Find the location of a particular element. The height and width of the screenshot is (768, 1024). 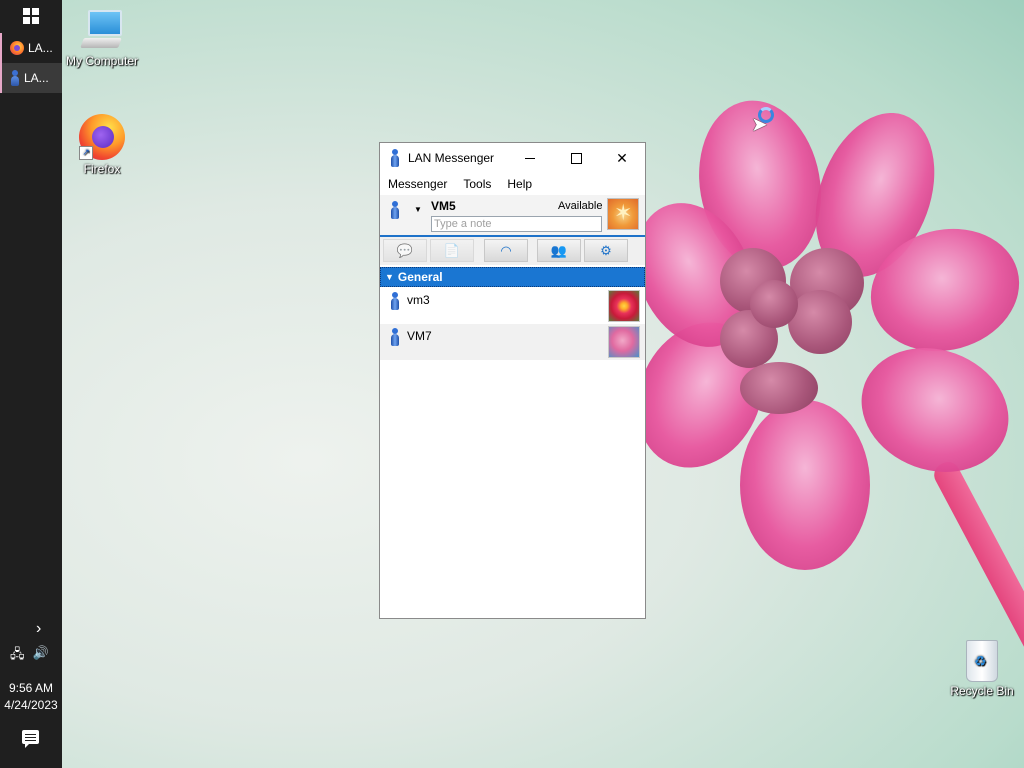

menu-help: Help is located at coordinates (519, 184).